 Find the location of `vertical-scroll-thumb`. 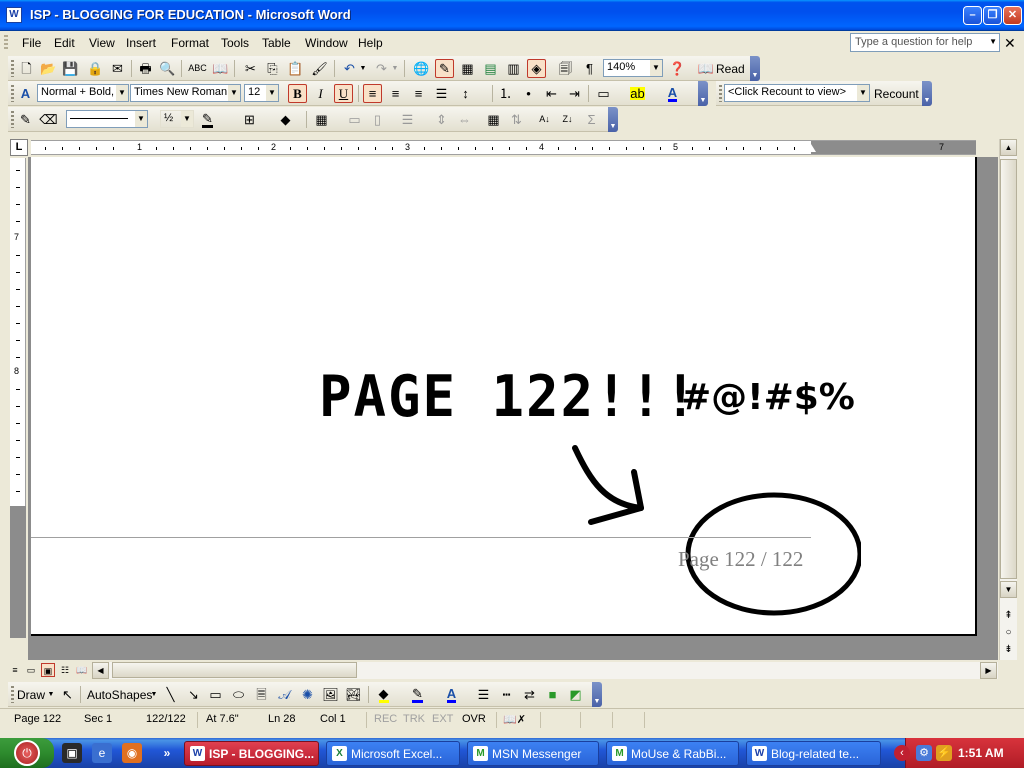

vertical-scroll-thumb is located at coordinates (1008, 369).